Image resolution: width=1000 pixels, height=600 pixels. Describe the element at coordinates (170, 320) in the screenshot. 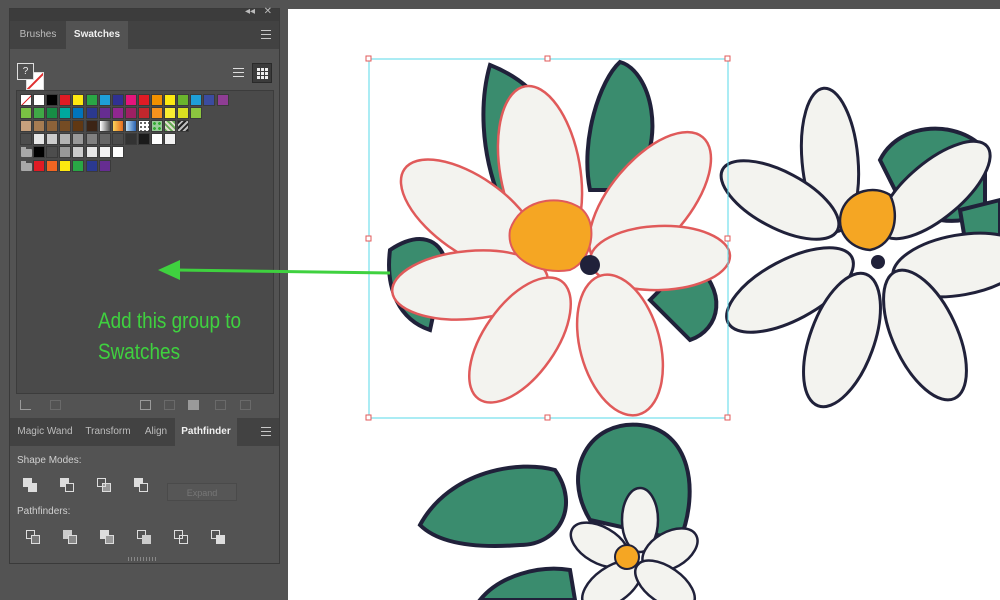

I see `annotation-line-1: Add this group to` at that location.